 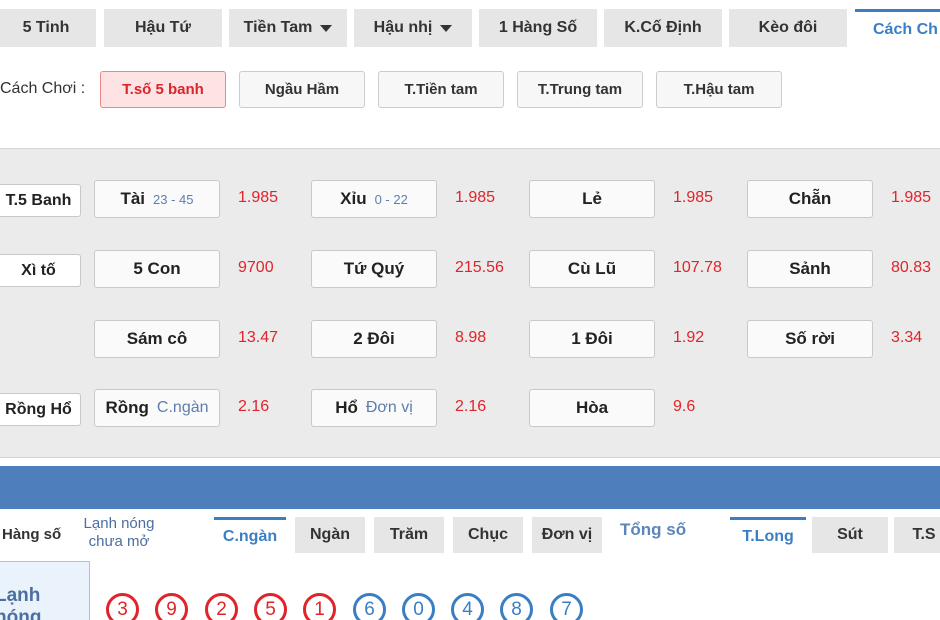 I want to click on tab-cach-choi: Cách Ch, so click(x=897, y=28).